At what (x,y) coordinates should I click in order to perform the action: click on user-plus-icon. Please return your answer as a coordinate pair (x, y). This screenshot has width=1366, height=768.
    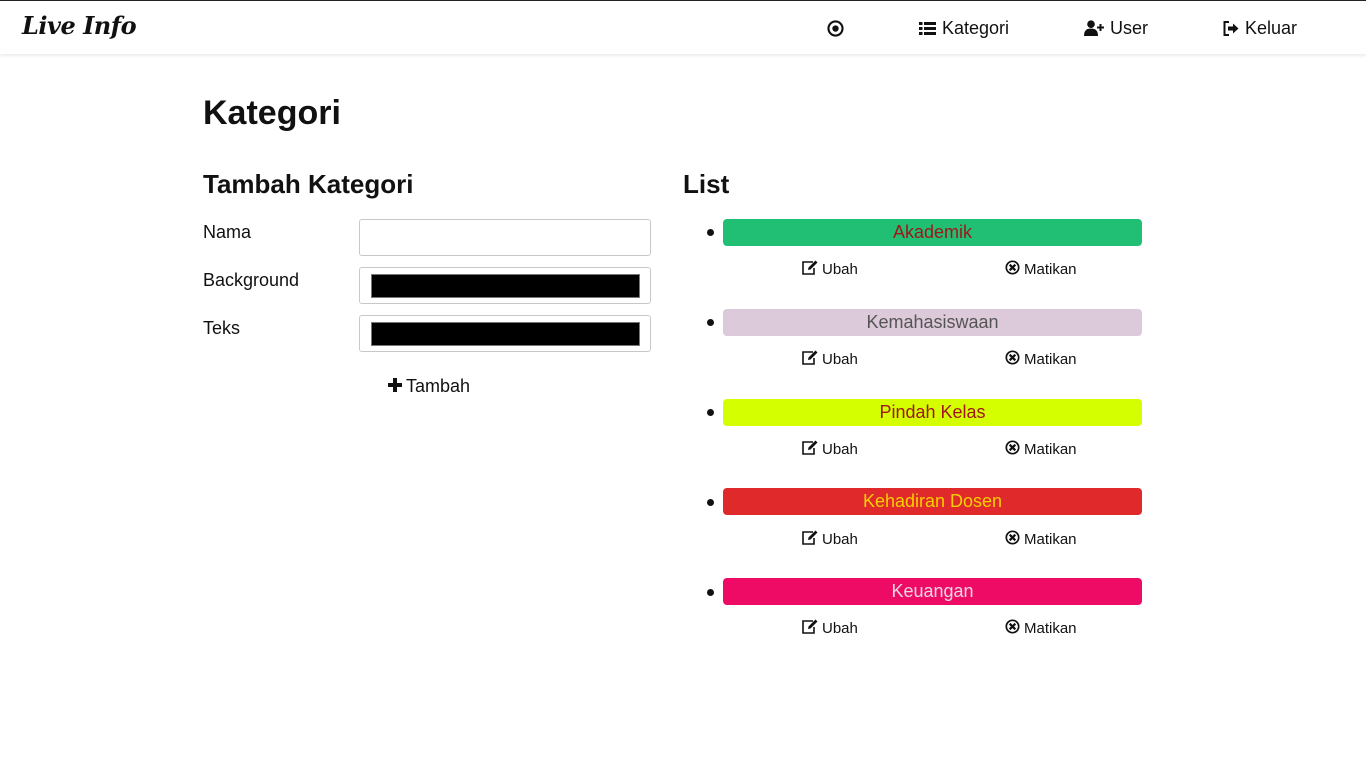
    Looking at the image, I should click on (1094, 28).